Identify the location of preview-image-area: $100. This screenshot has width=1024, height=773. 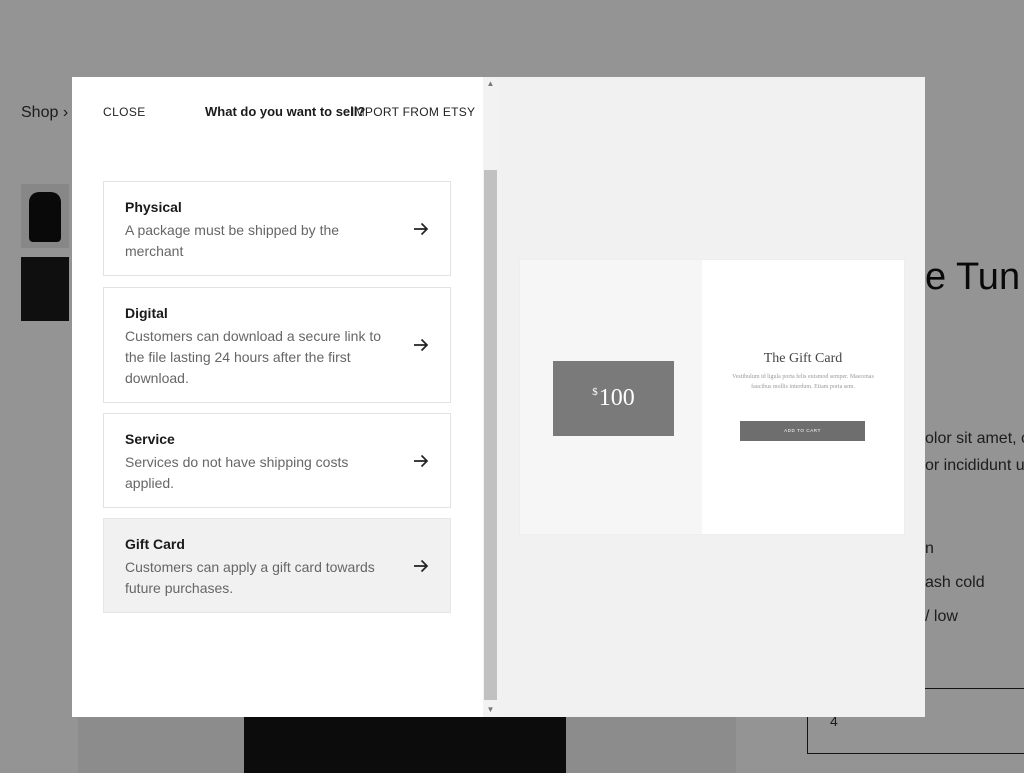
(611, 397).